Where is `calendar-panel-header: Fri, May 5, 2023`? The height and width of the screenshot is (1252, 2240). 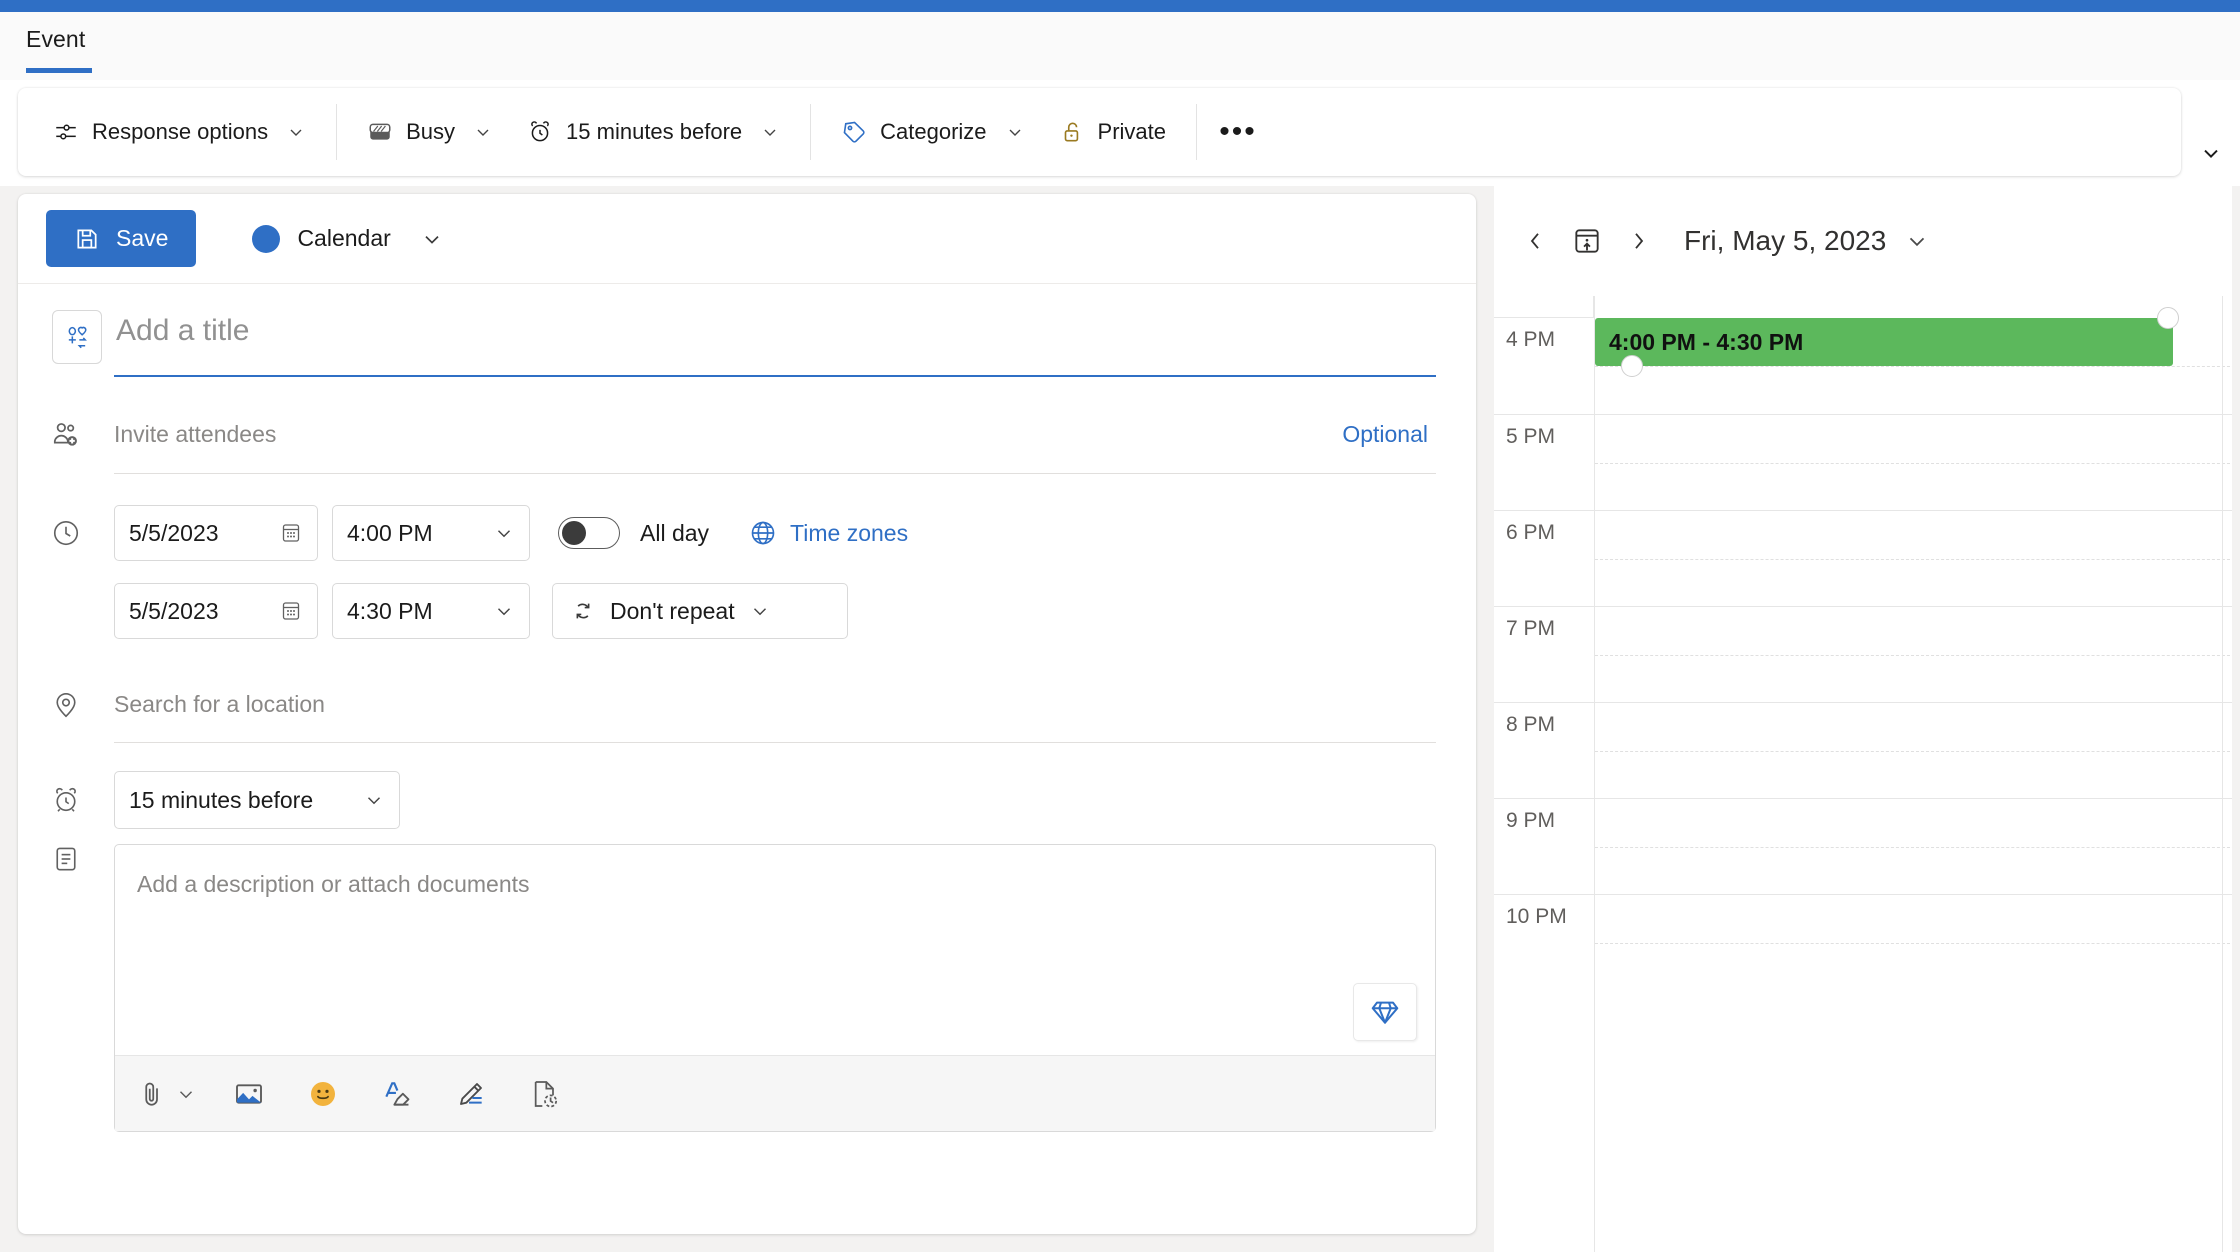 calendar-panel-header: Fri, May 5, 2023 is located at coordinates (1867, 241).